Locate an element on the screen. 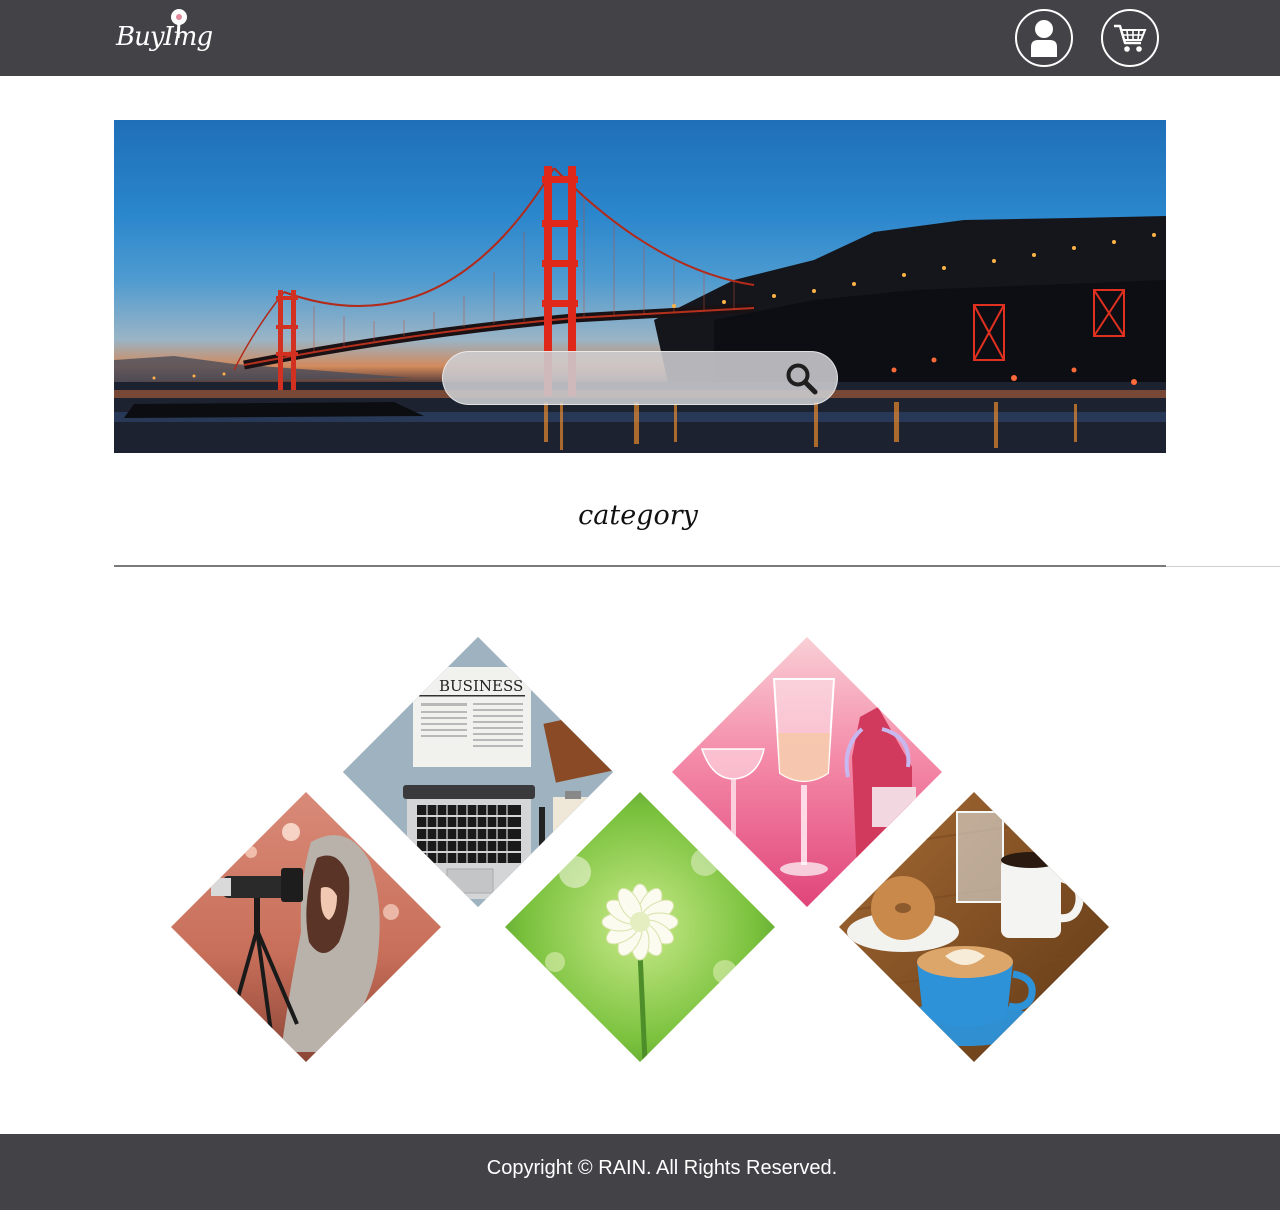 The image size is (1280, 1210). copyright-text: Copyright © RAIN. All Rights Reserved. is located at coordinates (662, 1168).